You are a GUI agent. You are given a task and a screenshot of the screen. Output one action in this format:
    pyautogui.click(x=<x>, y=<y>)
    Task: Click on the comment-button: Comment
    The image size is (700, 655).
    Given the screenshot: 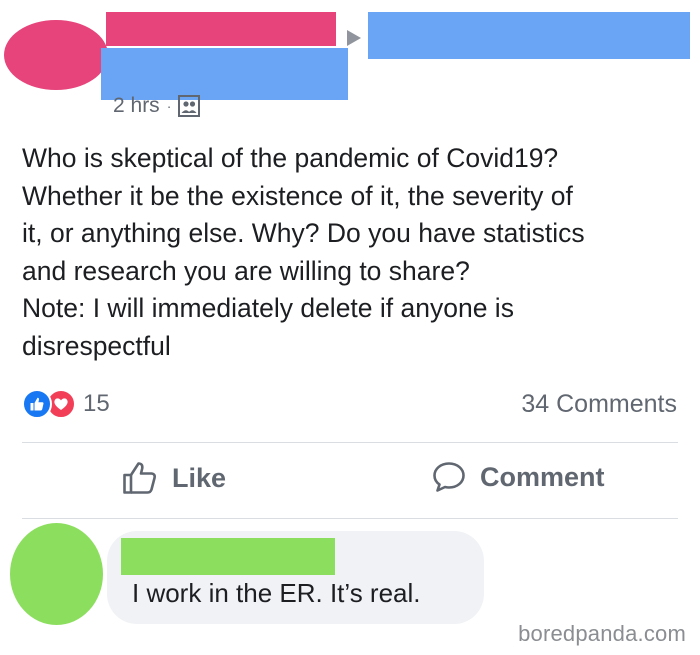 What is the action you would take?
    pyautogui.click(x=518, y=477)
    